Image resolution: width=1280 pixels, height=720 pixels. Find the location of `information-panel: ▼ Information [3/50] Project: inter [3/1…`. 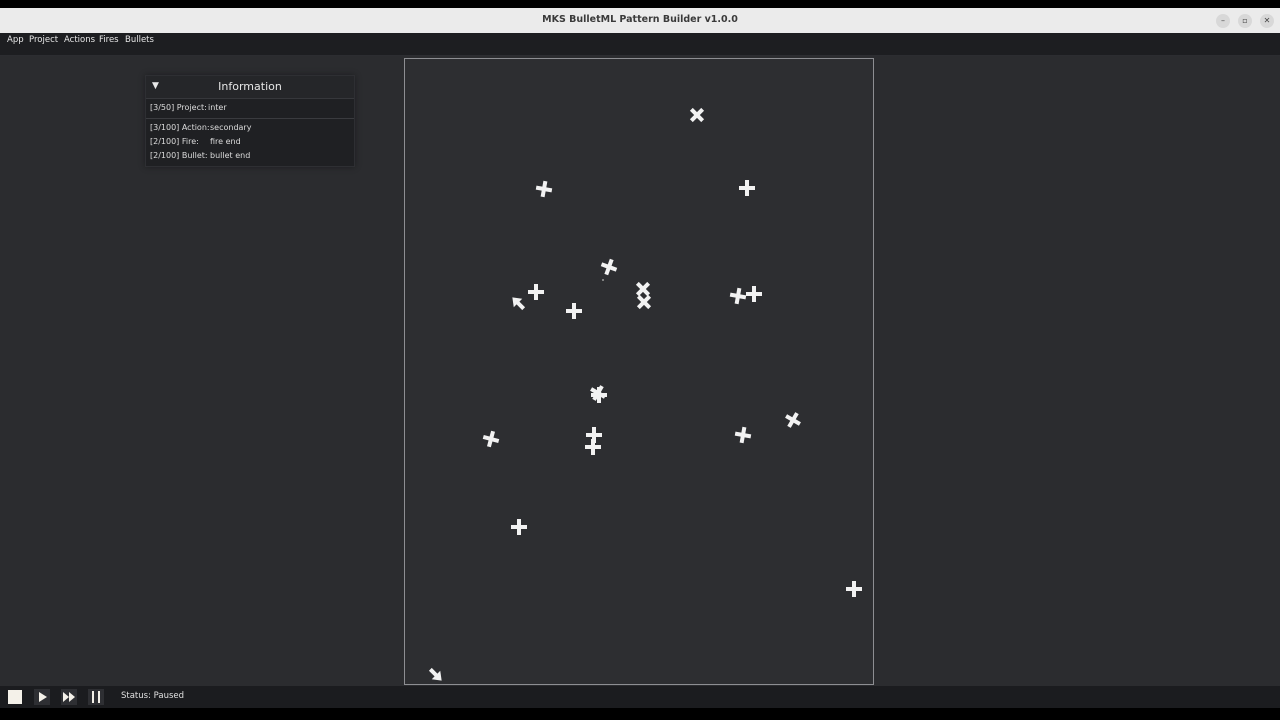

information-panel: ▼ Information [3/50] Project: inter [3/1… is located at coordinates (250, 121).